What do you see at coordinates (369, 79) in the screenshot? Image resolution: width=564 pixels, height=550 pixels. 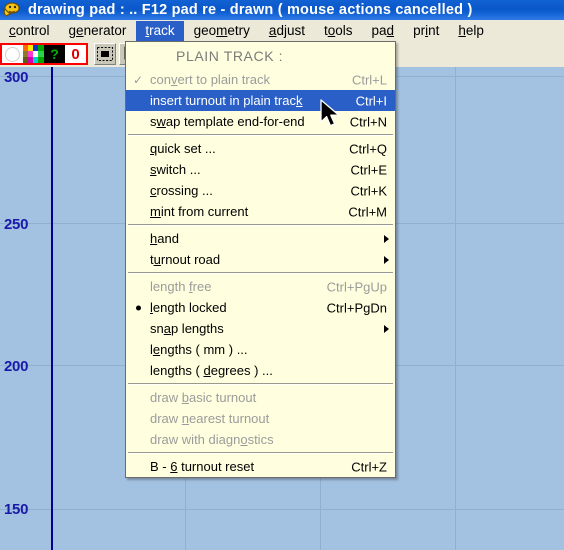 I see `menu-item-accelerator: Ctrl+L` at bounding box center [369, 79].